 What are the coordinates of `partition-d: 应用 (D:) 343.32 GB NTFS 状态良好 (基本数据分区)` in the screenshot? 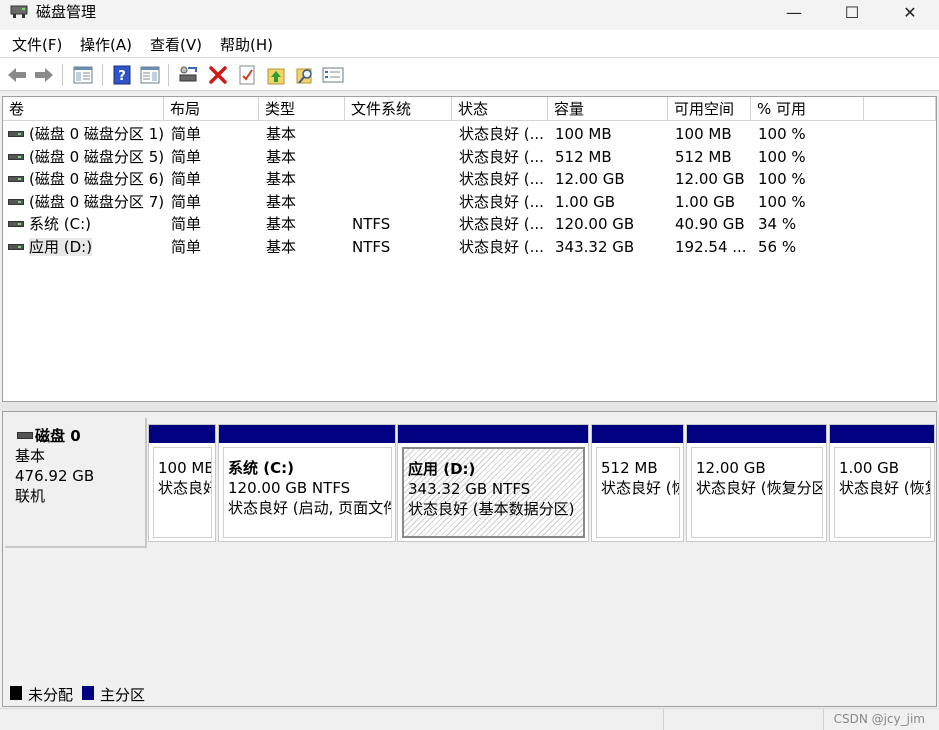 It's located at (493, 483).